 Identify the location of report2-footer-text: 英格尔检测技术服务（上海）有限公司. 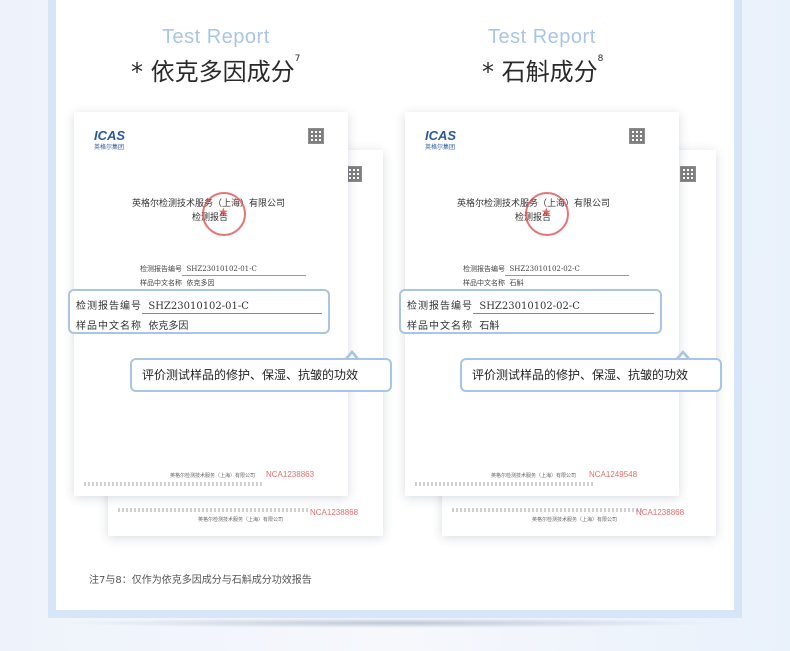
(534, 476).